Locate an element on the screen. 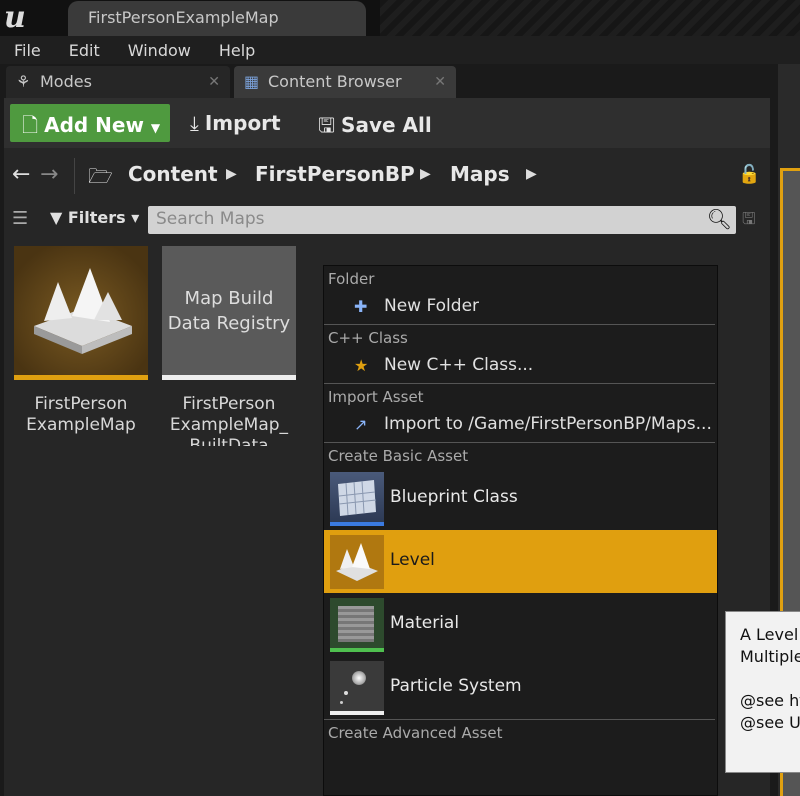 Image resolution: width=800 pixels, height=796 pixels. search-icon: 🔍︎ is located at coordinates (719, 219).